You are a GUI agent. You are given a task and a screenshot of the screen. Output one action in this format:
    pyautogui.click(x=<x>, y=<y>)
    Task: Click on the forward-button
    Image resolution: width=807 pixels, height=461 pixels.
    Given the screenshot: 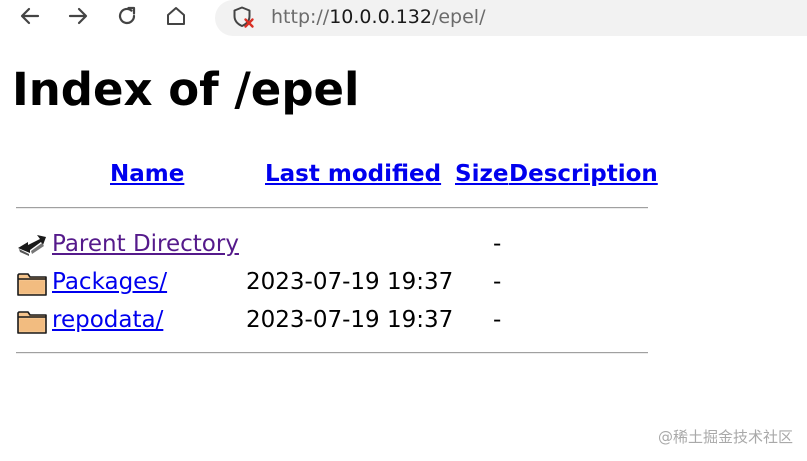 What is the action you would take?
    pyautogui.click(x=78, y=16)
    